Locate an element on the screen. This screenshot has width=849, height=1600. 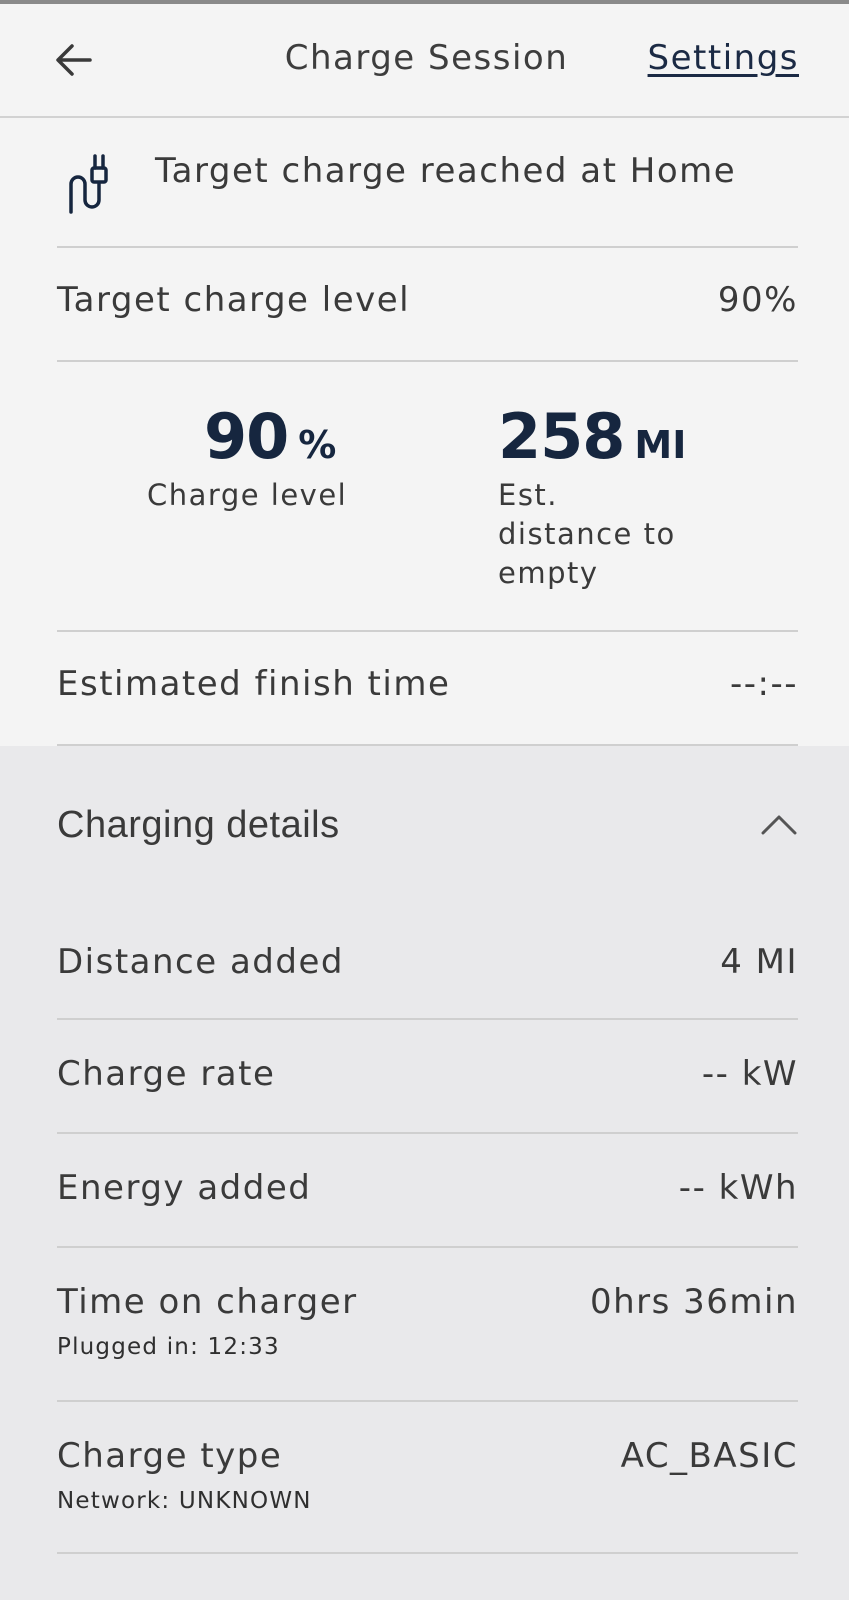
ev-plug-icon is located at coordinates (88, 184).